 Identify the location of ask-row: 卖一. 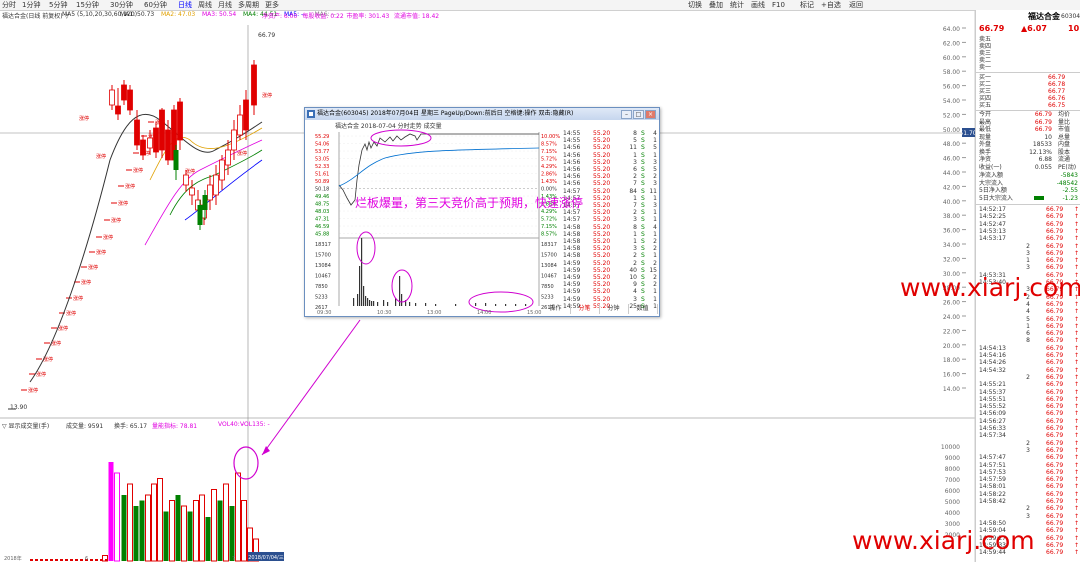
(1028, 67).